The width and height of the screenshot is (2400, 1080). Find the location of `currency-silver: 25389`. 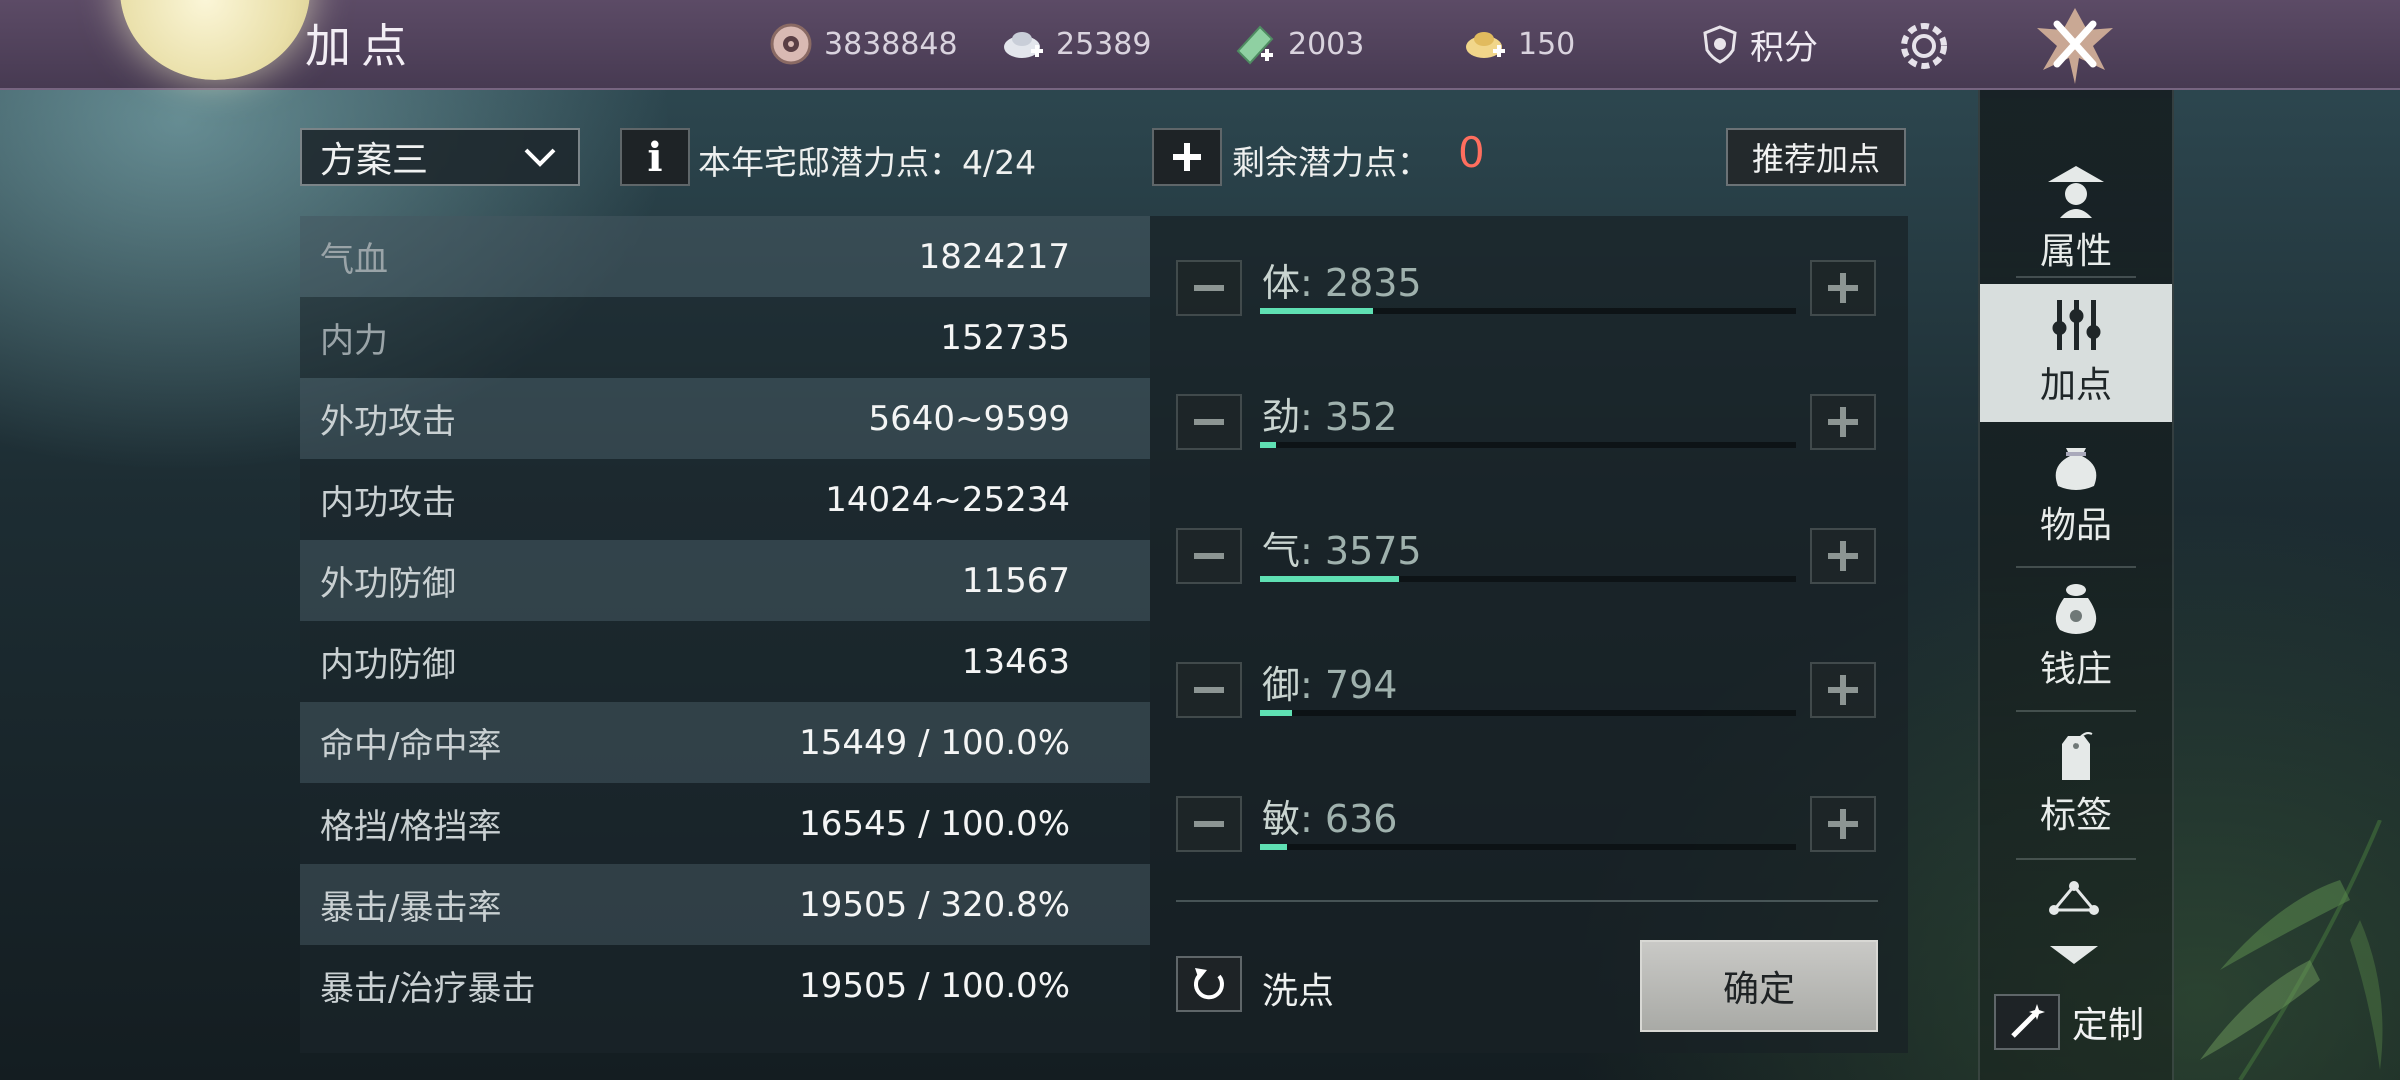

currency-silver: 25389 is located at coordinates (1075, 44).